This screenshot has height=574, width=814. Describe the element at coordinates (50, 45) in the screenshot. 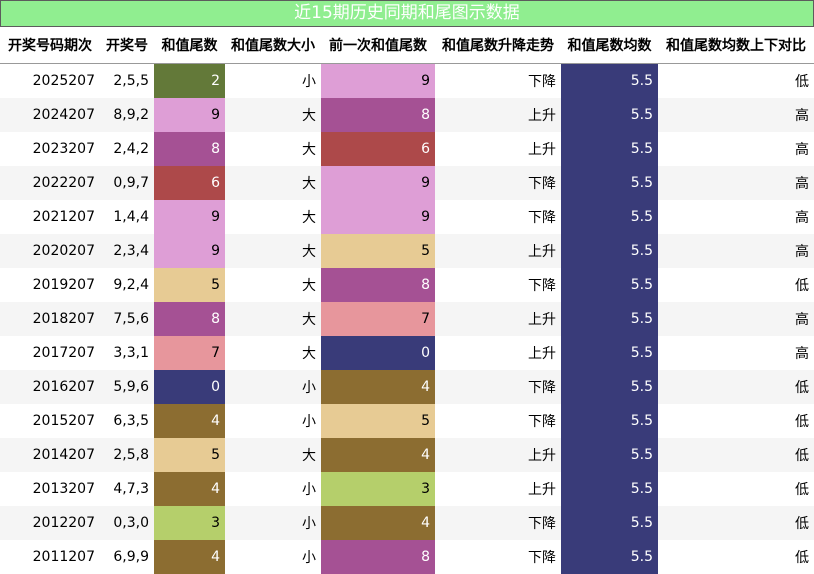

I see `column-header: 开奖号码期次` at that location.